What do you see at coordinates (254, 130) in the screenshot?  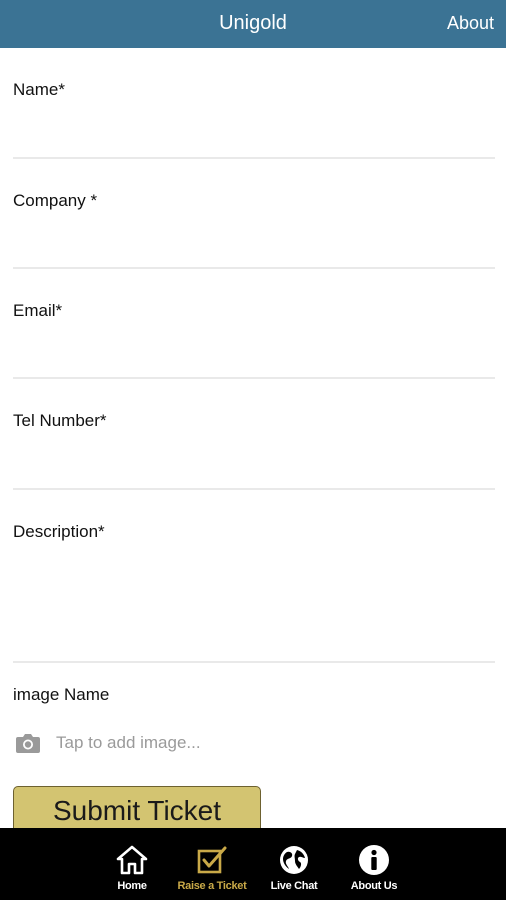 I see `name-input` at bounding box center [254, 130].